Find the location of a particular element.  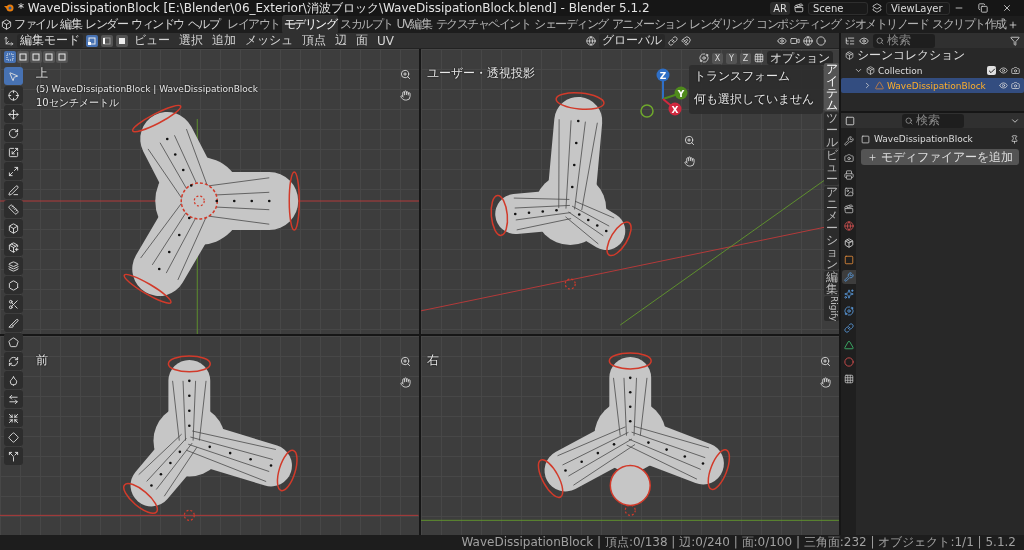

view-layer-icon is located at coordinates (877, 8).